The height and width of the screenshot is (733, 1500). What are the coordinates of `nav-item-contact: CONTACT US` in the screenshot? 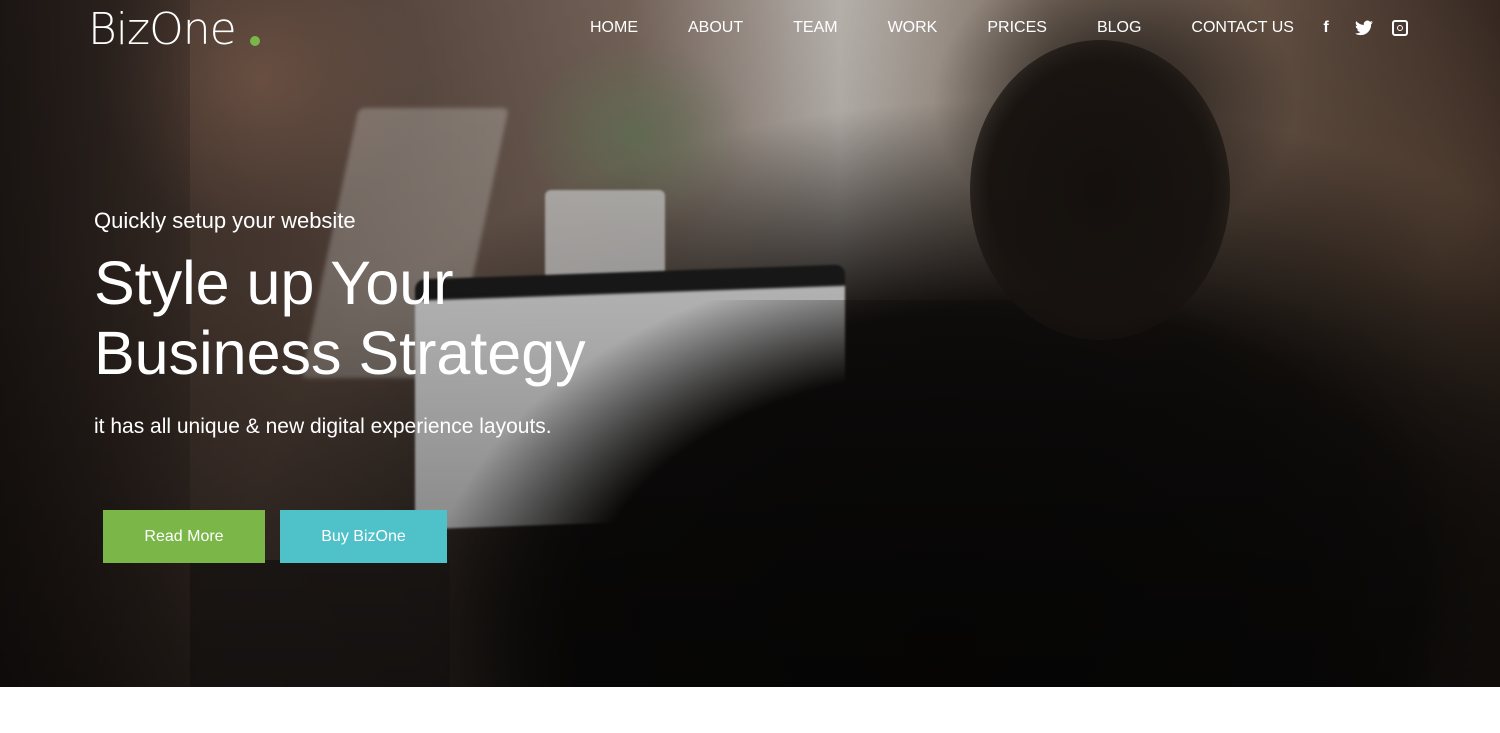 It's located at (1242, 28).